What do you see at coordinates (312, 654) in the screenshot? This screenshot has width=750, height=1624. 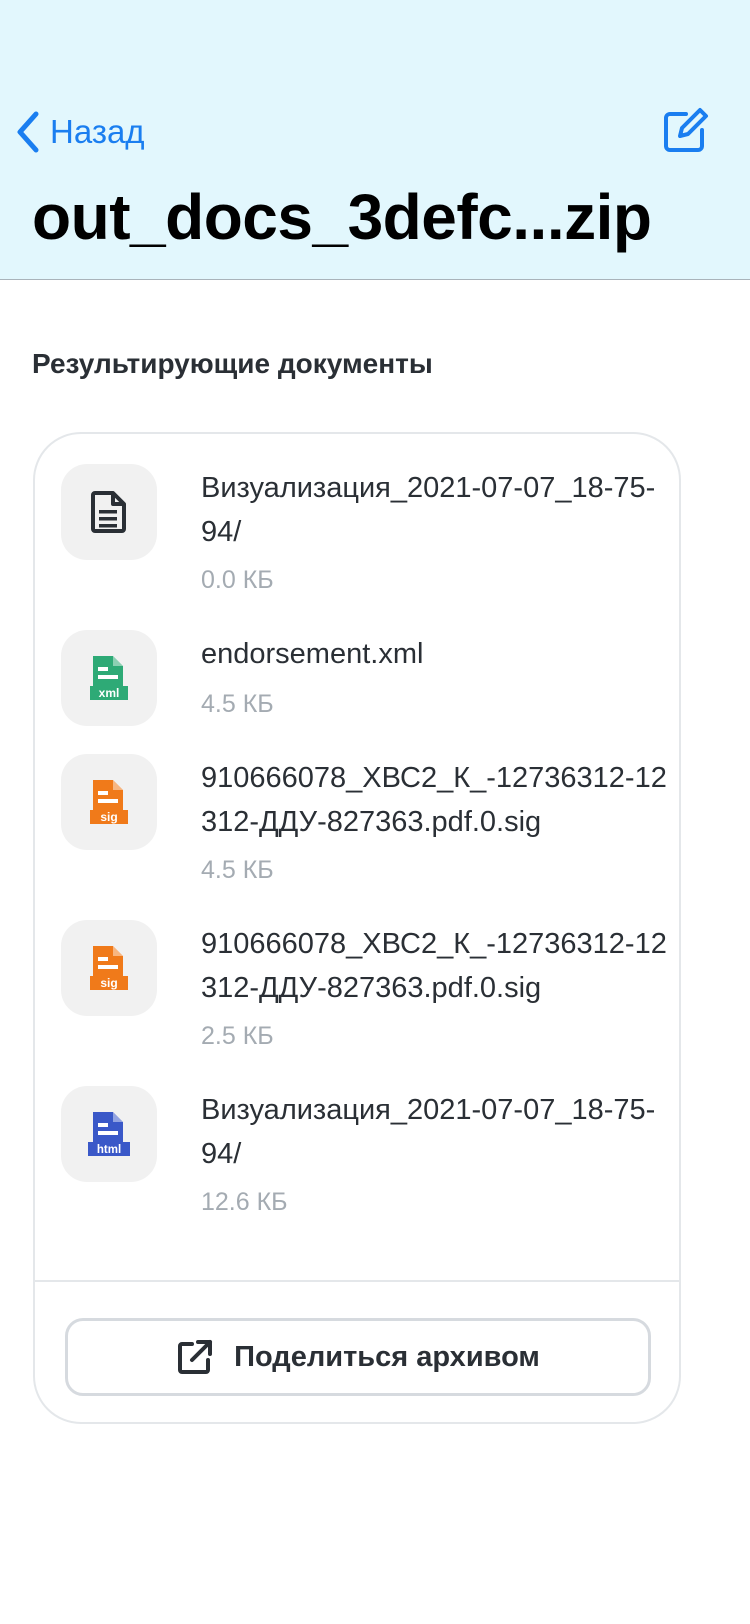 I see `file-name: endorsement.xml` at bounding box center [312, 654].